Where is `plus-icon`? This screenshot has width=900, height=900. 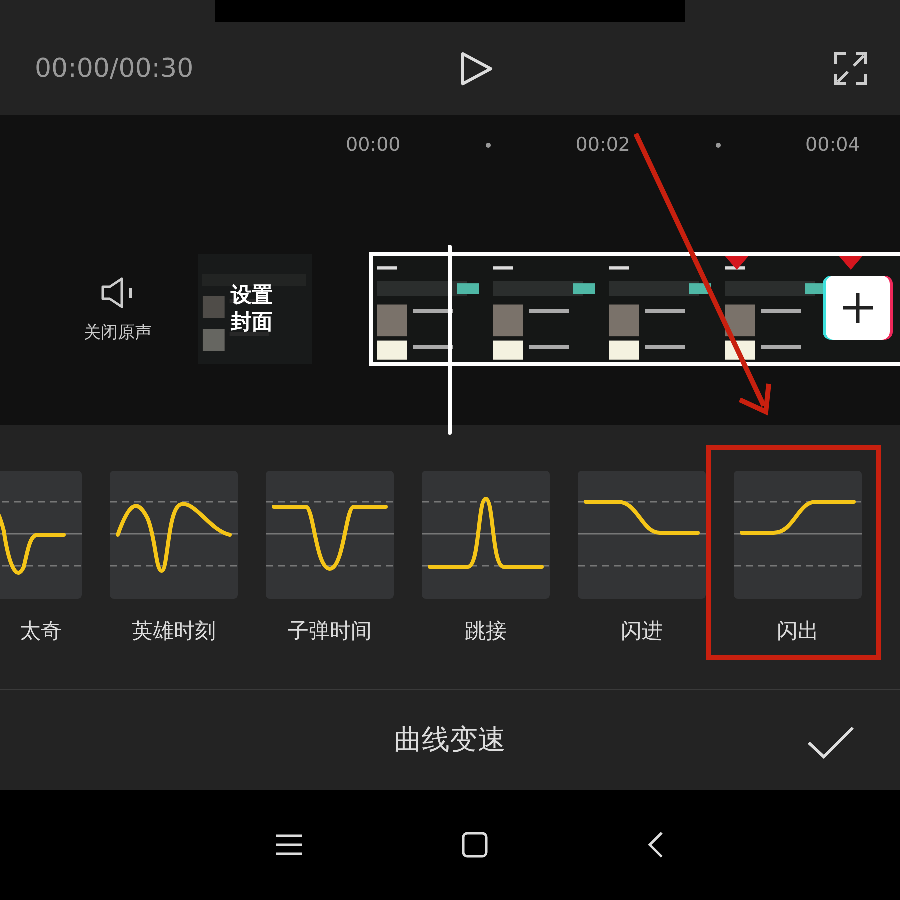 plus-icon is located at coordinates (858, 308).